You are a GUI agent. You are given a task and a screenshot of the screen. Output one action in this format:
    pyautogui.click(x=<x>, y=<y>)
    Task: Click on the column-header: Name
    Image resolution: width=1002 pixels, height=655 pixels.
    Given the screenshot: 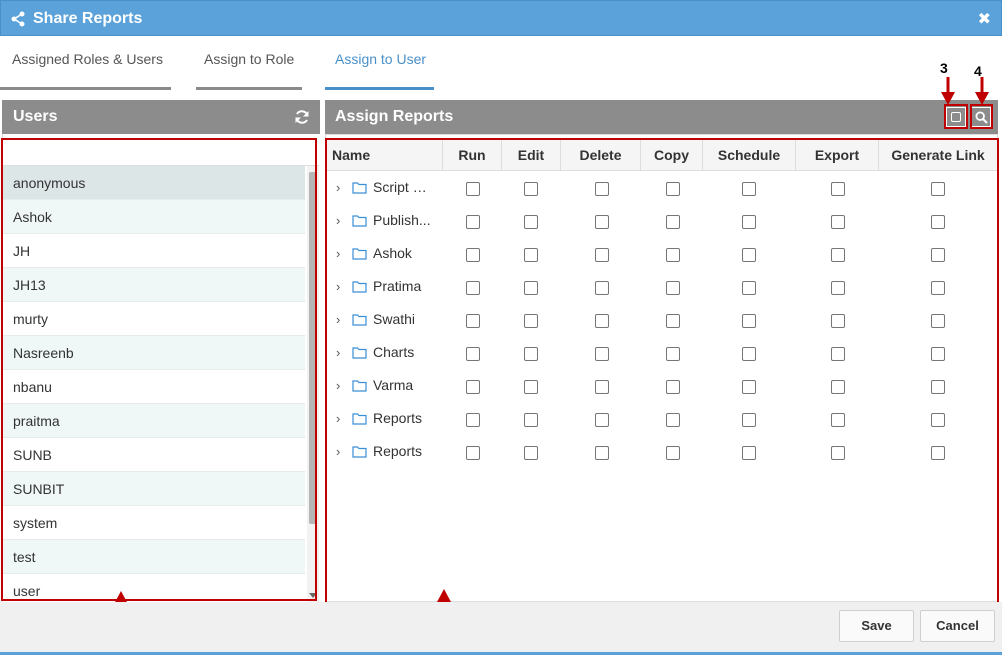 What is the action you would take?
    pyautogui.click(x=384, y=155)
    